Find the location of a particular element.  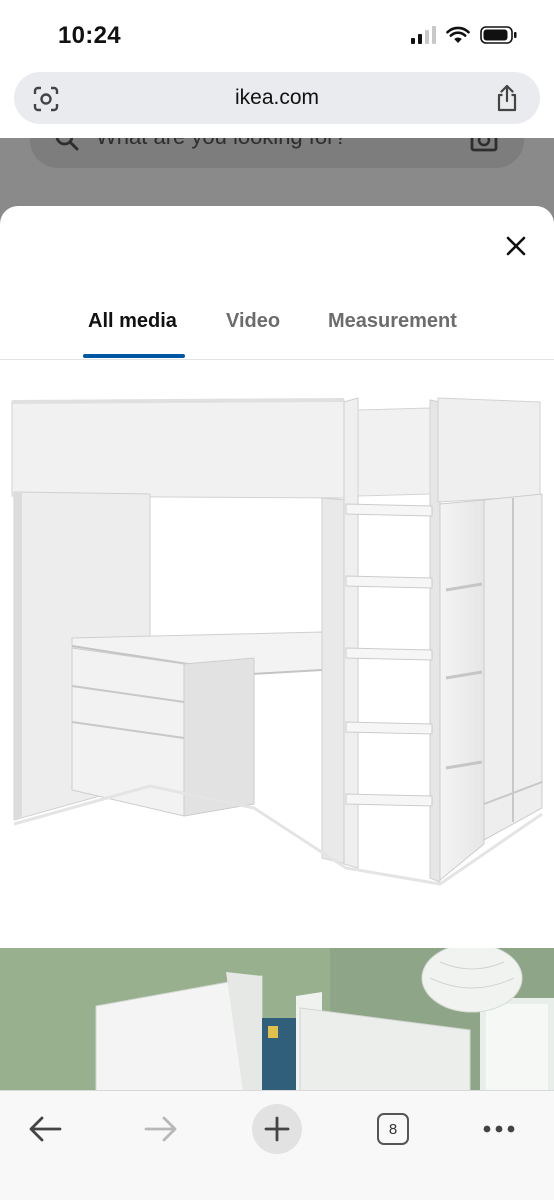

plus-icon is located at coordinates (277, 1129).